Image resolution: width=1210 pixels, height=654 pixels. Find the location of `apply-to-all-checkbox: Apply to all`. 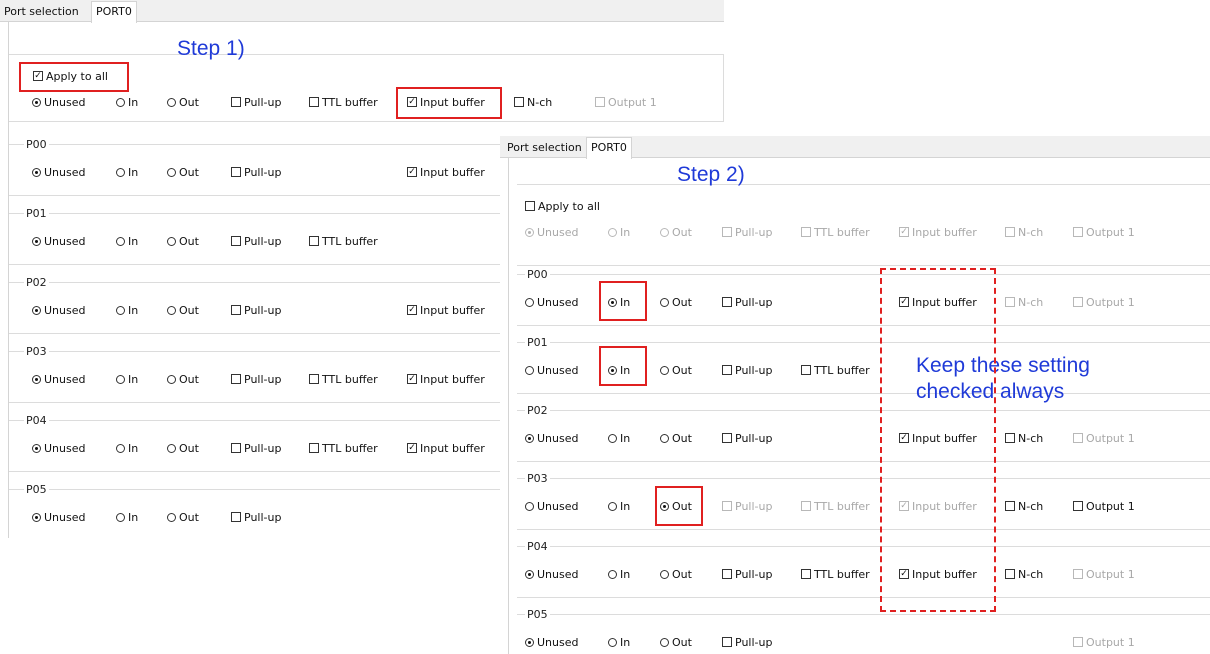

apply-to-all-checkbox: Apply to all is located at coordinates (562, 206).